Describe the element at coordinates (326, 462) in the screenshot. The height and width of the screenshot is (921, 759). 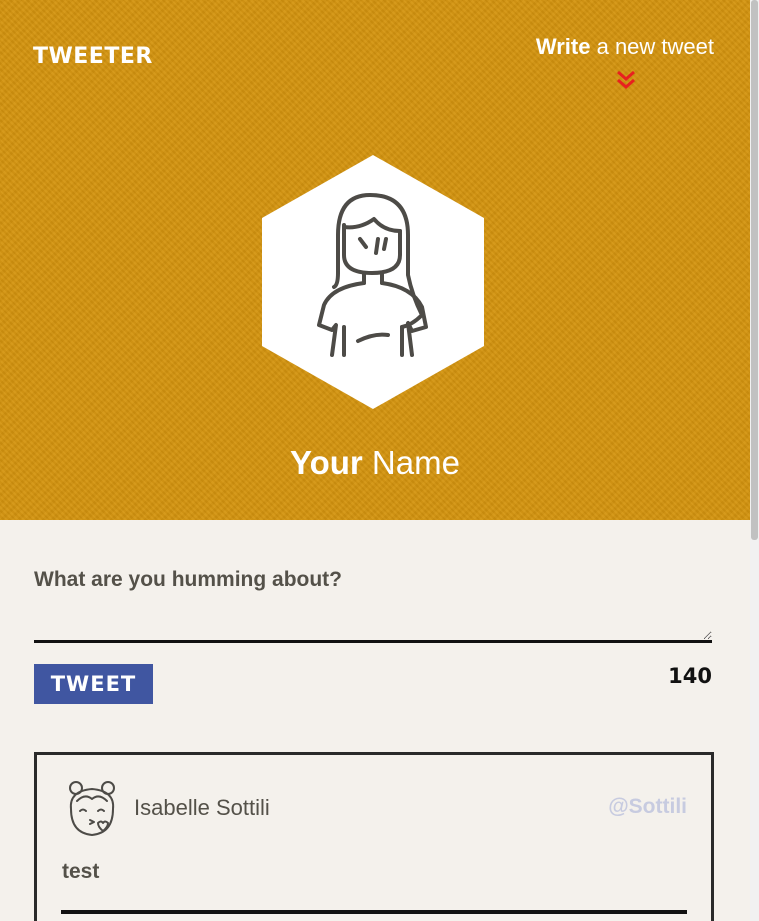
I see `profile-name-first: Your` at that location.